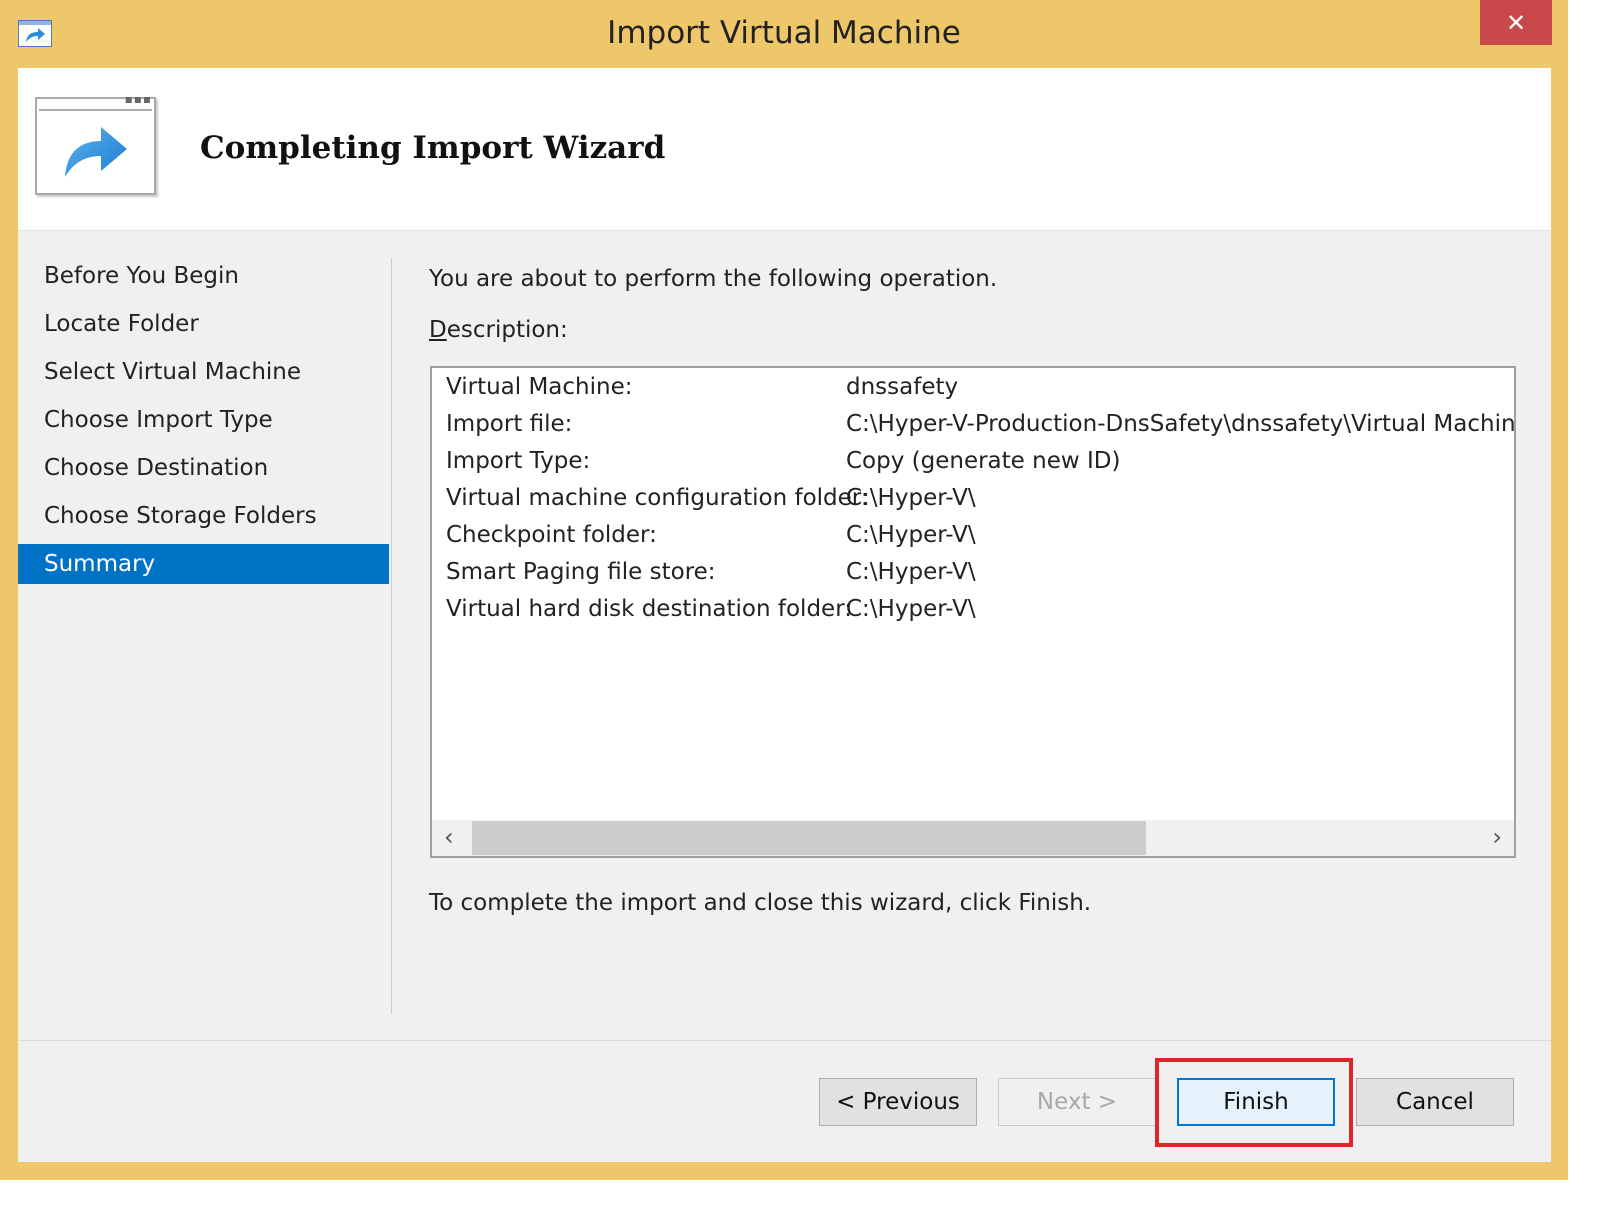  I want to click on description-key: Import Type:, so click(518, 461).